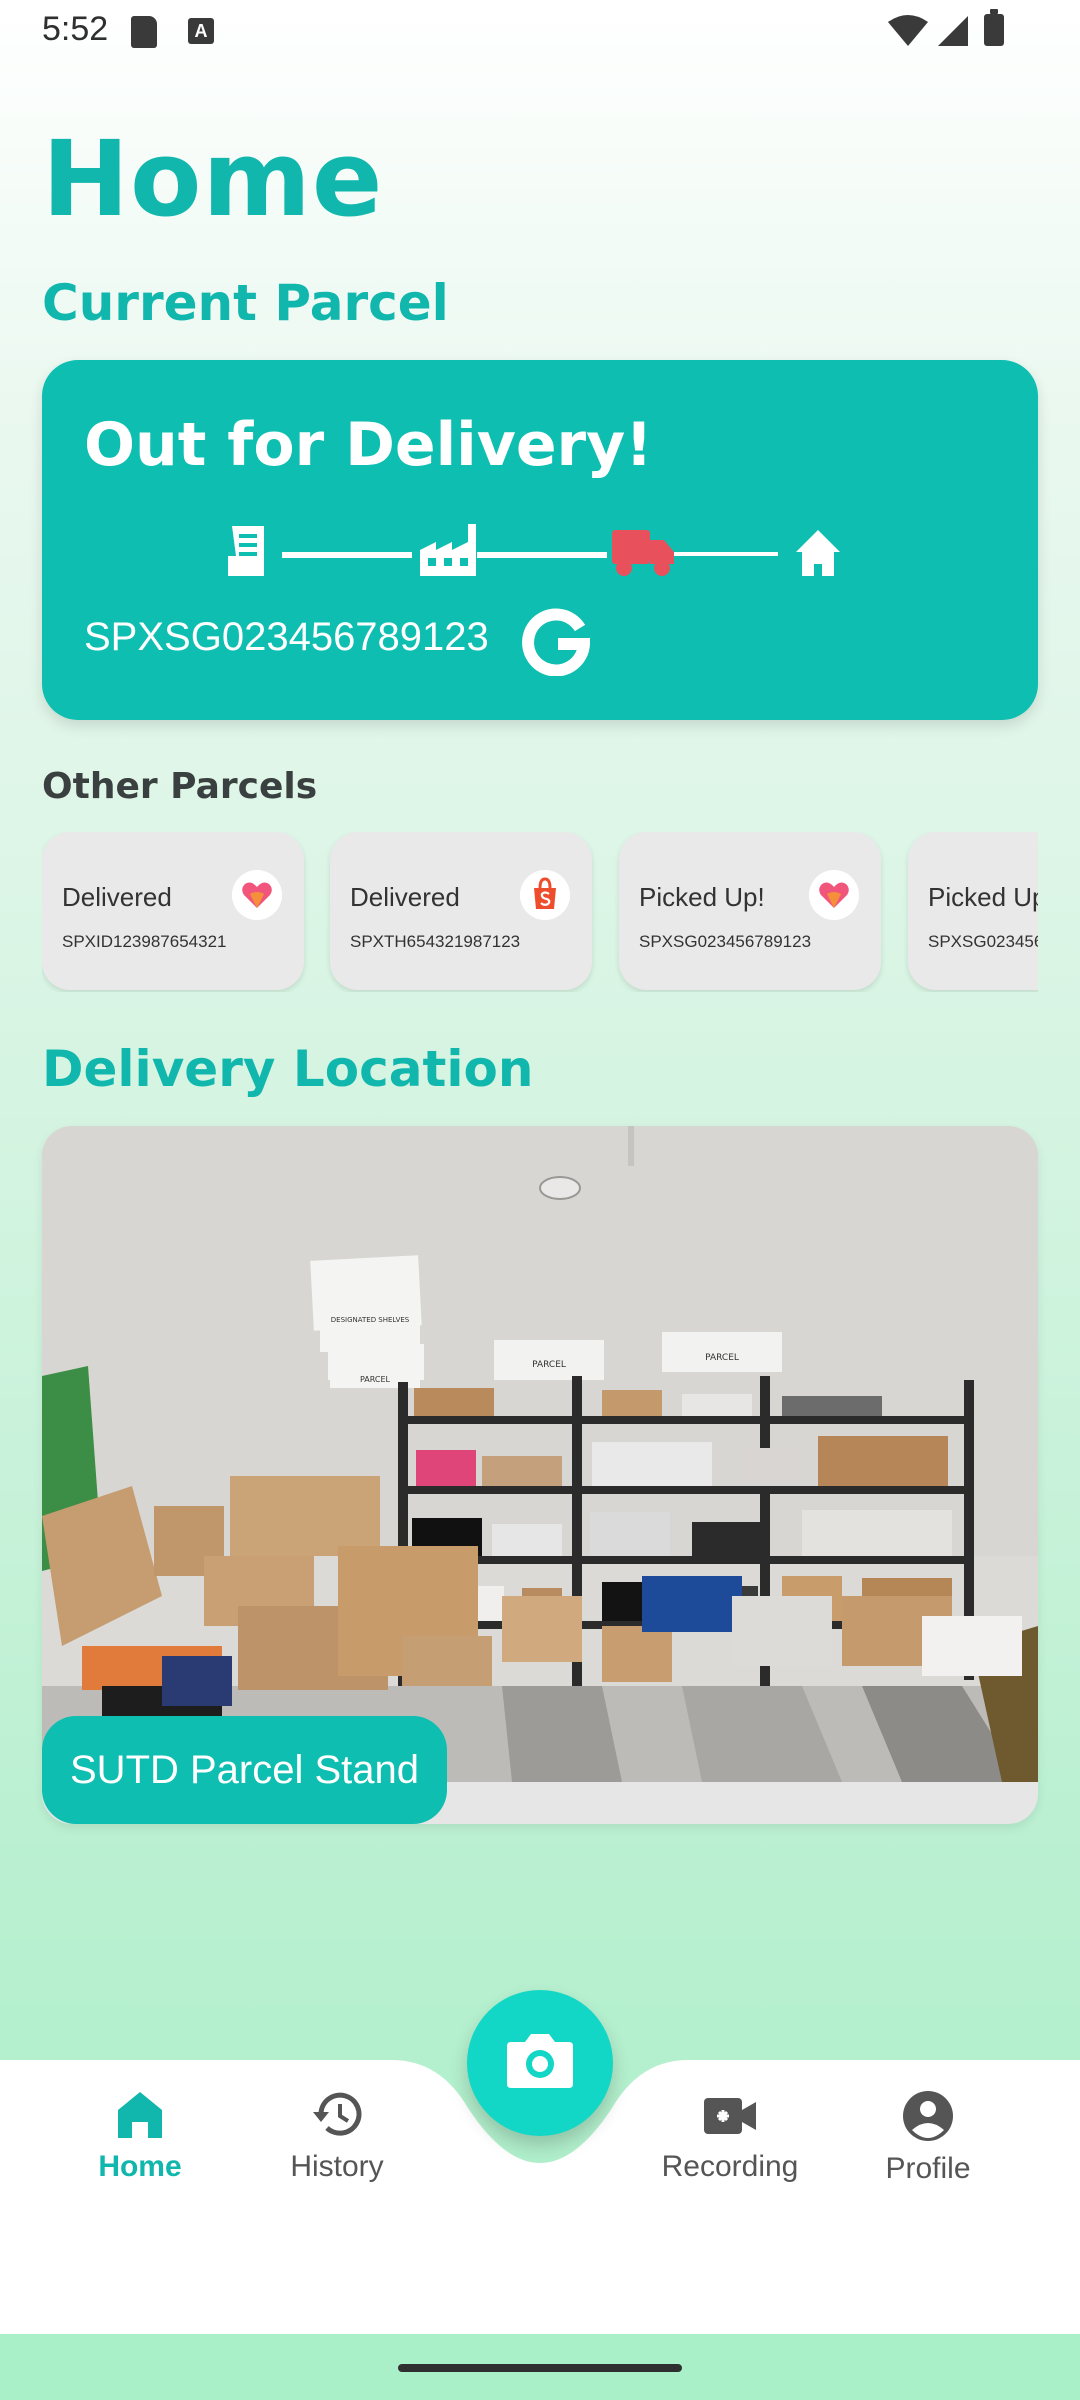 The width and height of the screenshot is (1080, 2400). What do you see at coordinates (201, 31) in the screenshot?
I see `notification-a-icon: A` at bounding box center [201, 31].